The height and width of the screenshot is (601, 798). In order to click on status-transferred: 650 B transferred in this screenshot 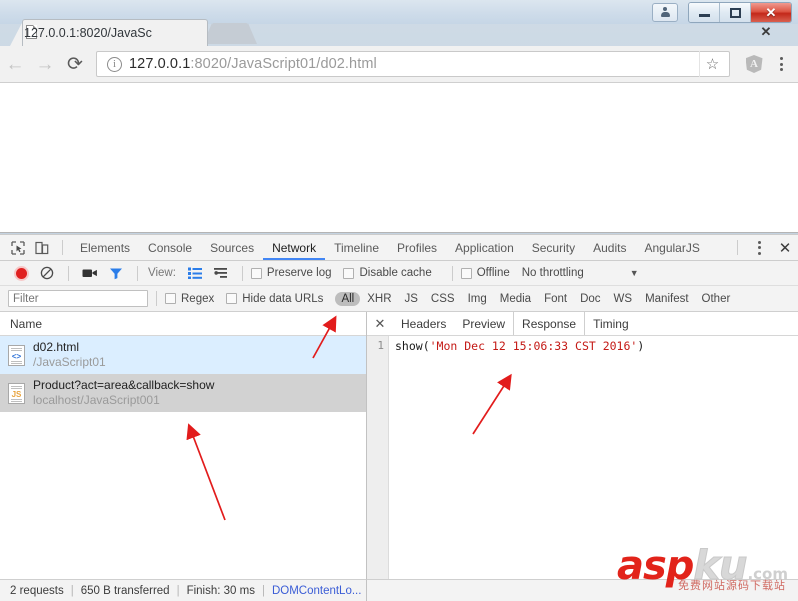, I will do `click(125, 590)`.